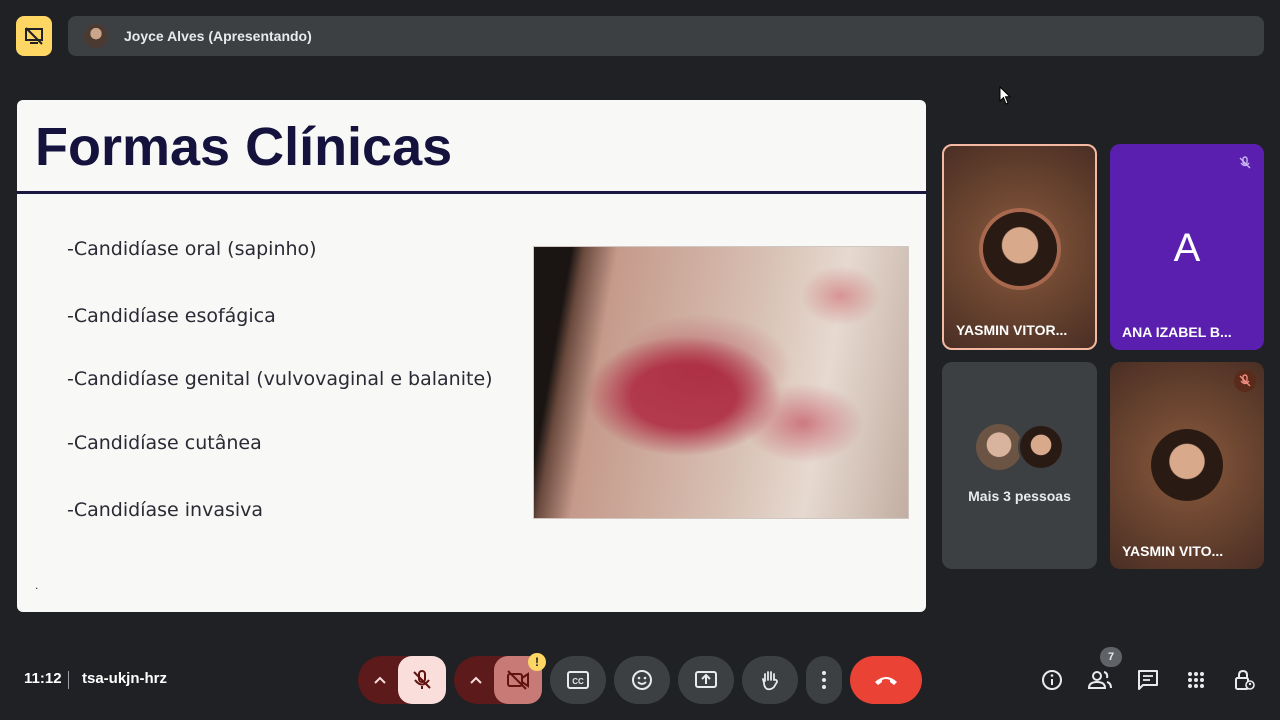 This screenshot has width=1280, height=720. I want to click on meeting-code: tsa-ukjn-hrz, so click(125, 678).